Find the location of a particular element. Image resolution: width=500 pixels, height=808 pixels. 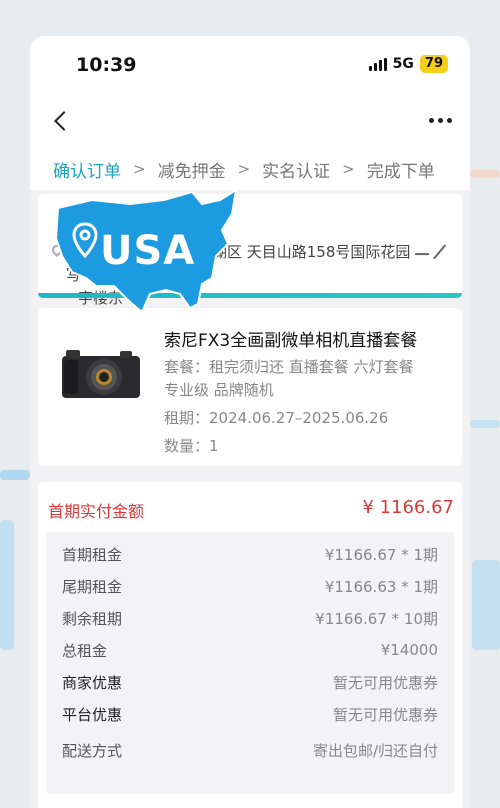

payment-row-value: ¥14000 is located at coordinates (409, 650).